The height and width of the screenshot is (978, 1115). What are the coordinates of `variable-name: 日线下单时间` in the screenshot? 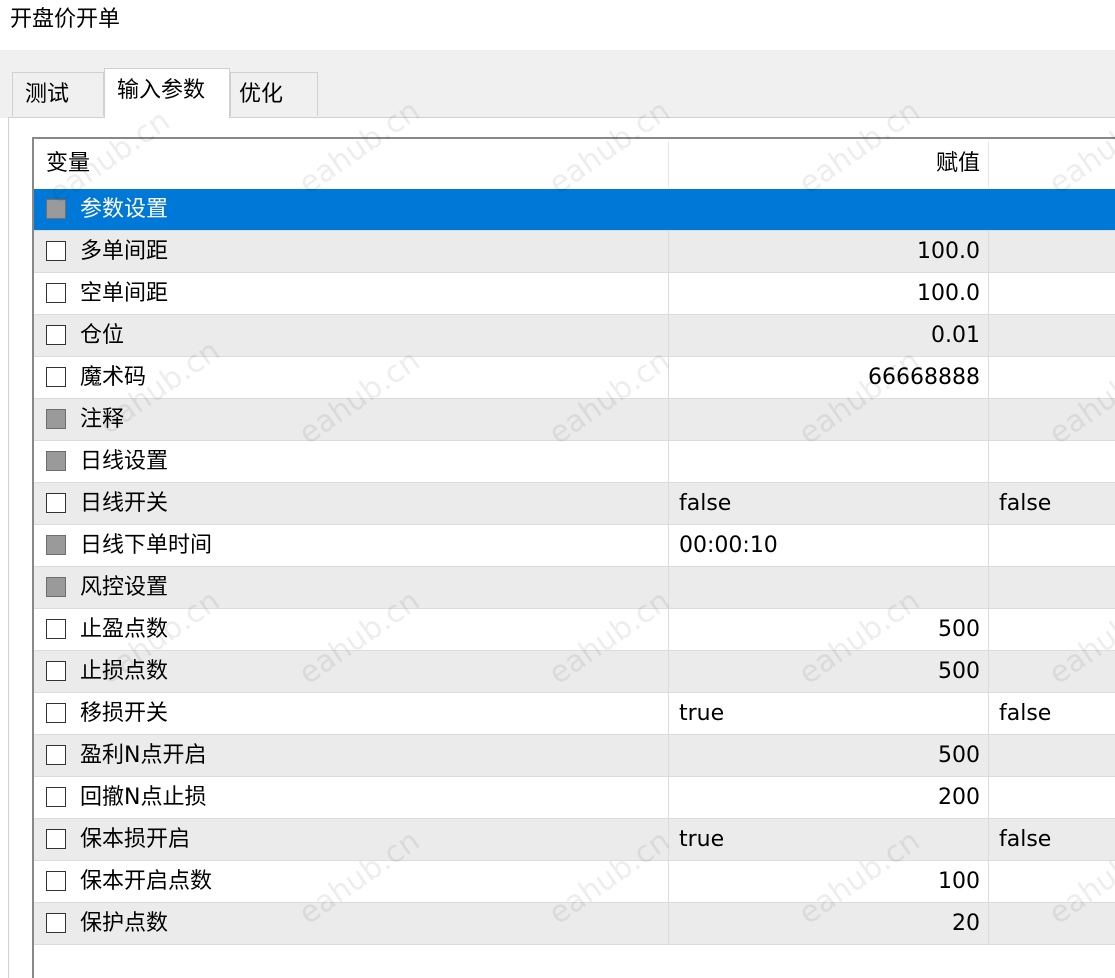 It's located at (146, 545).